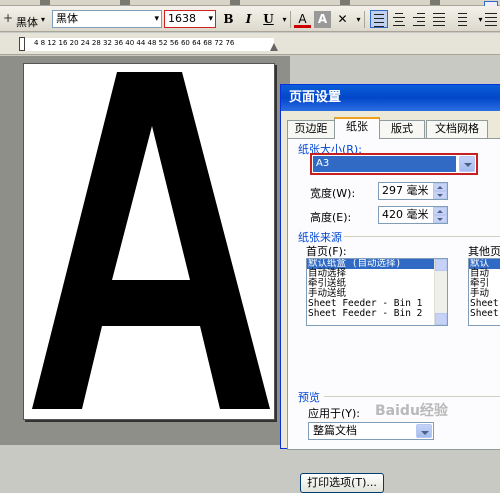 The image size is (500, 493). I want to click on phonetic-guide-icon: ✕, so click(342, 19).